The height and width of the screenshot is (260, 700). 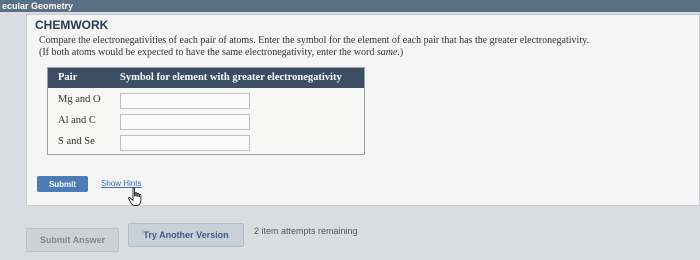 I want to click on table-row: Mg and O, so click(x=206, y=101).